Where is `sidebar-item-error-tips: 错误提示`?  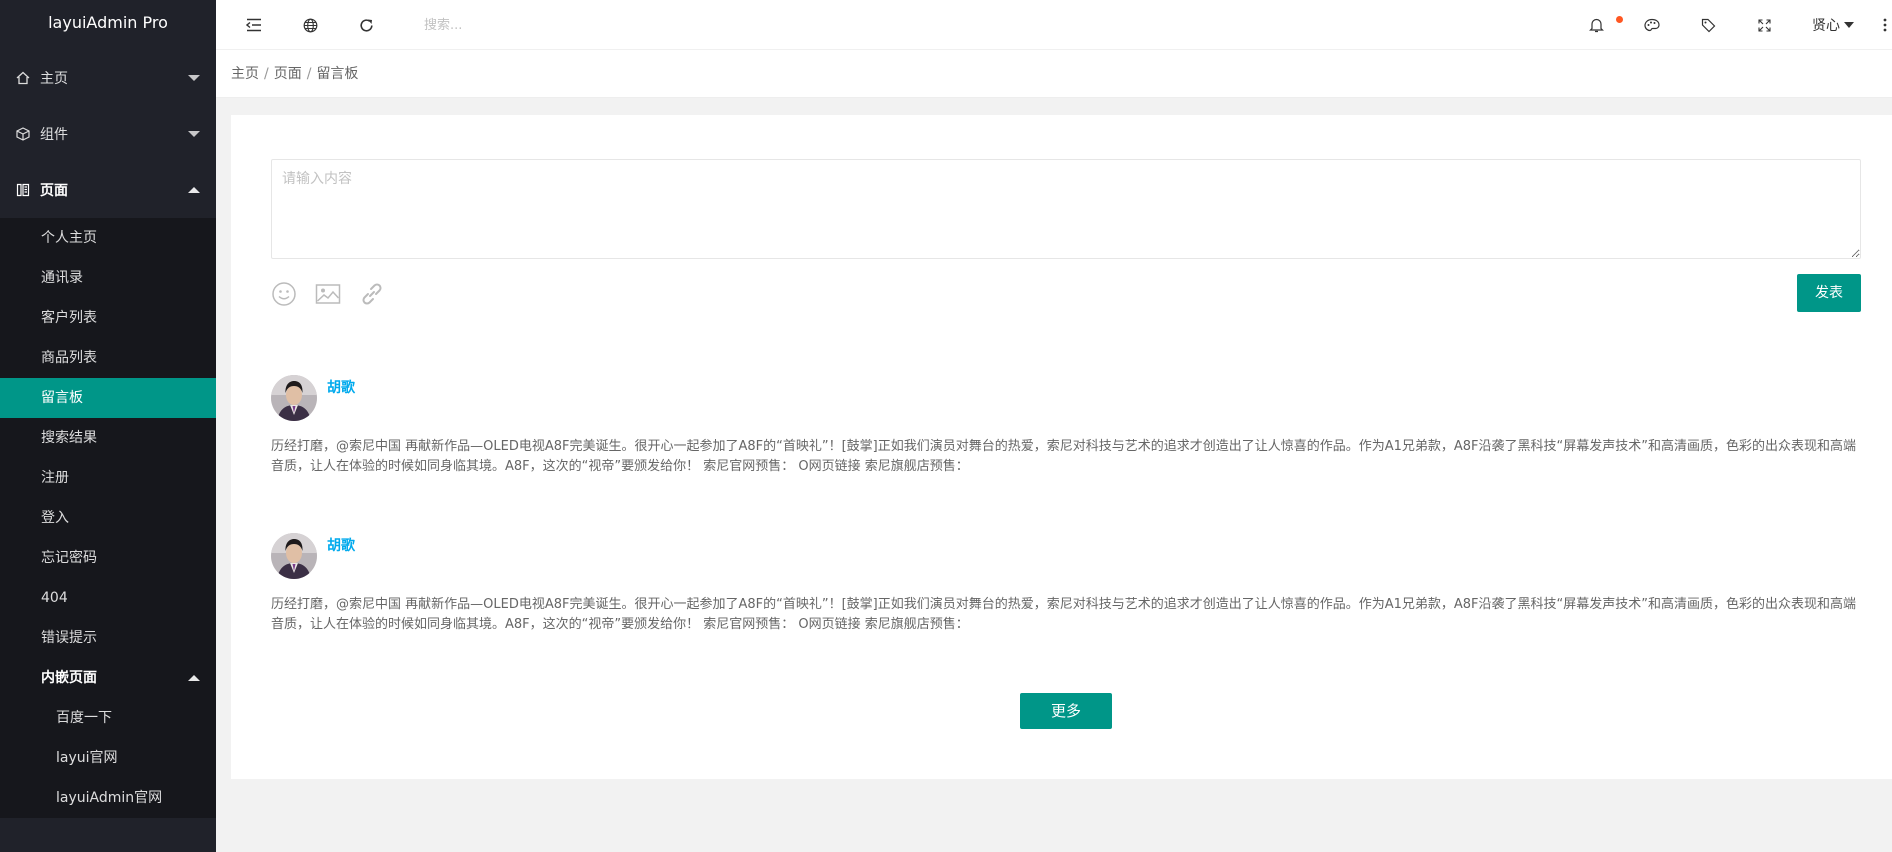
sidebar-item-error-tips: 错误提示 is located at coordinates (108, 638).